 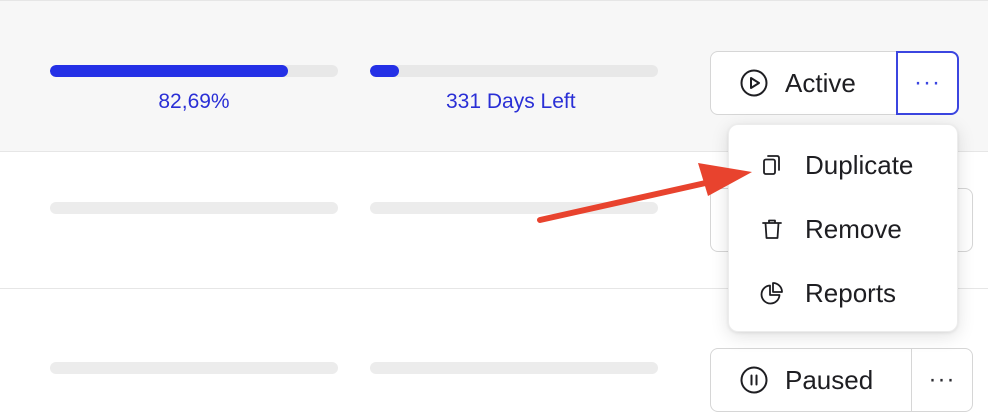 What do you see at coordinates (644, 193) in the screenshot?
I see `annotation-arrow` at bounding box center [644, 193].